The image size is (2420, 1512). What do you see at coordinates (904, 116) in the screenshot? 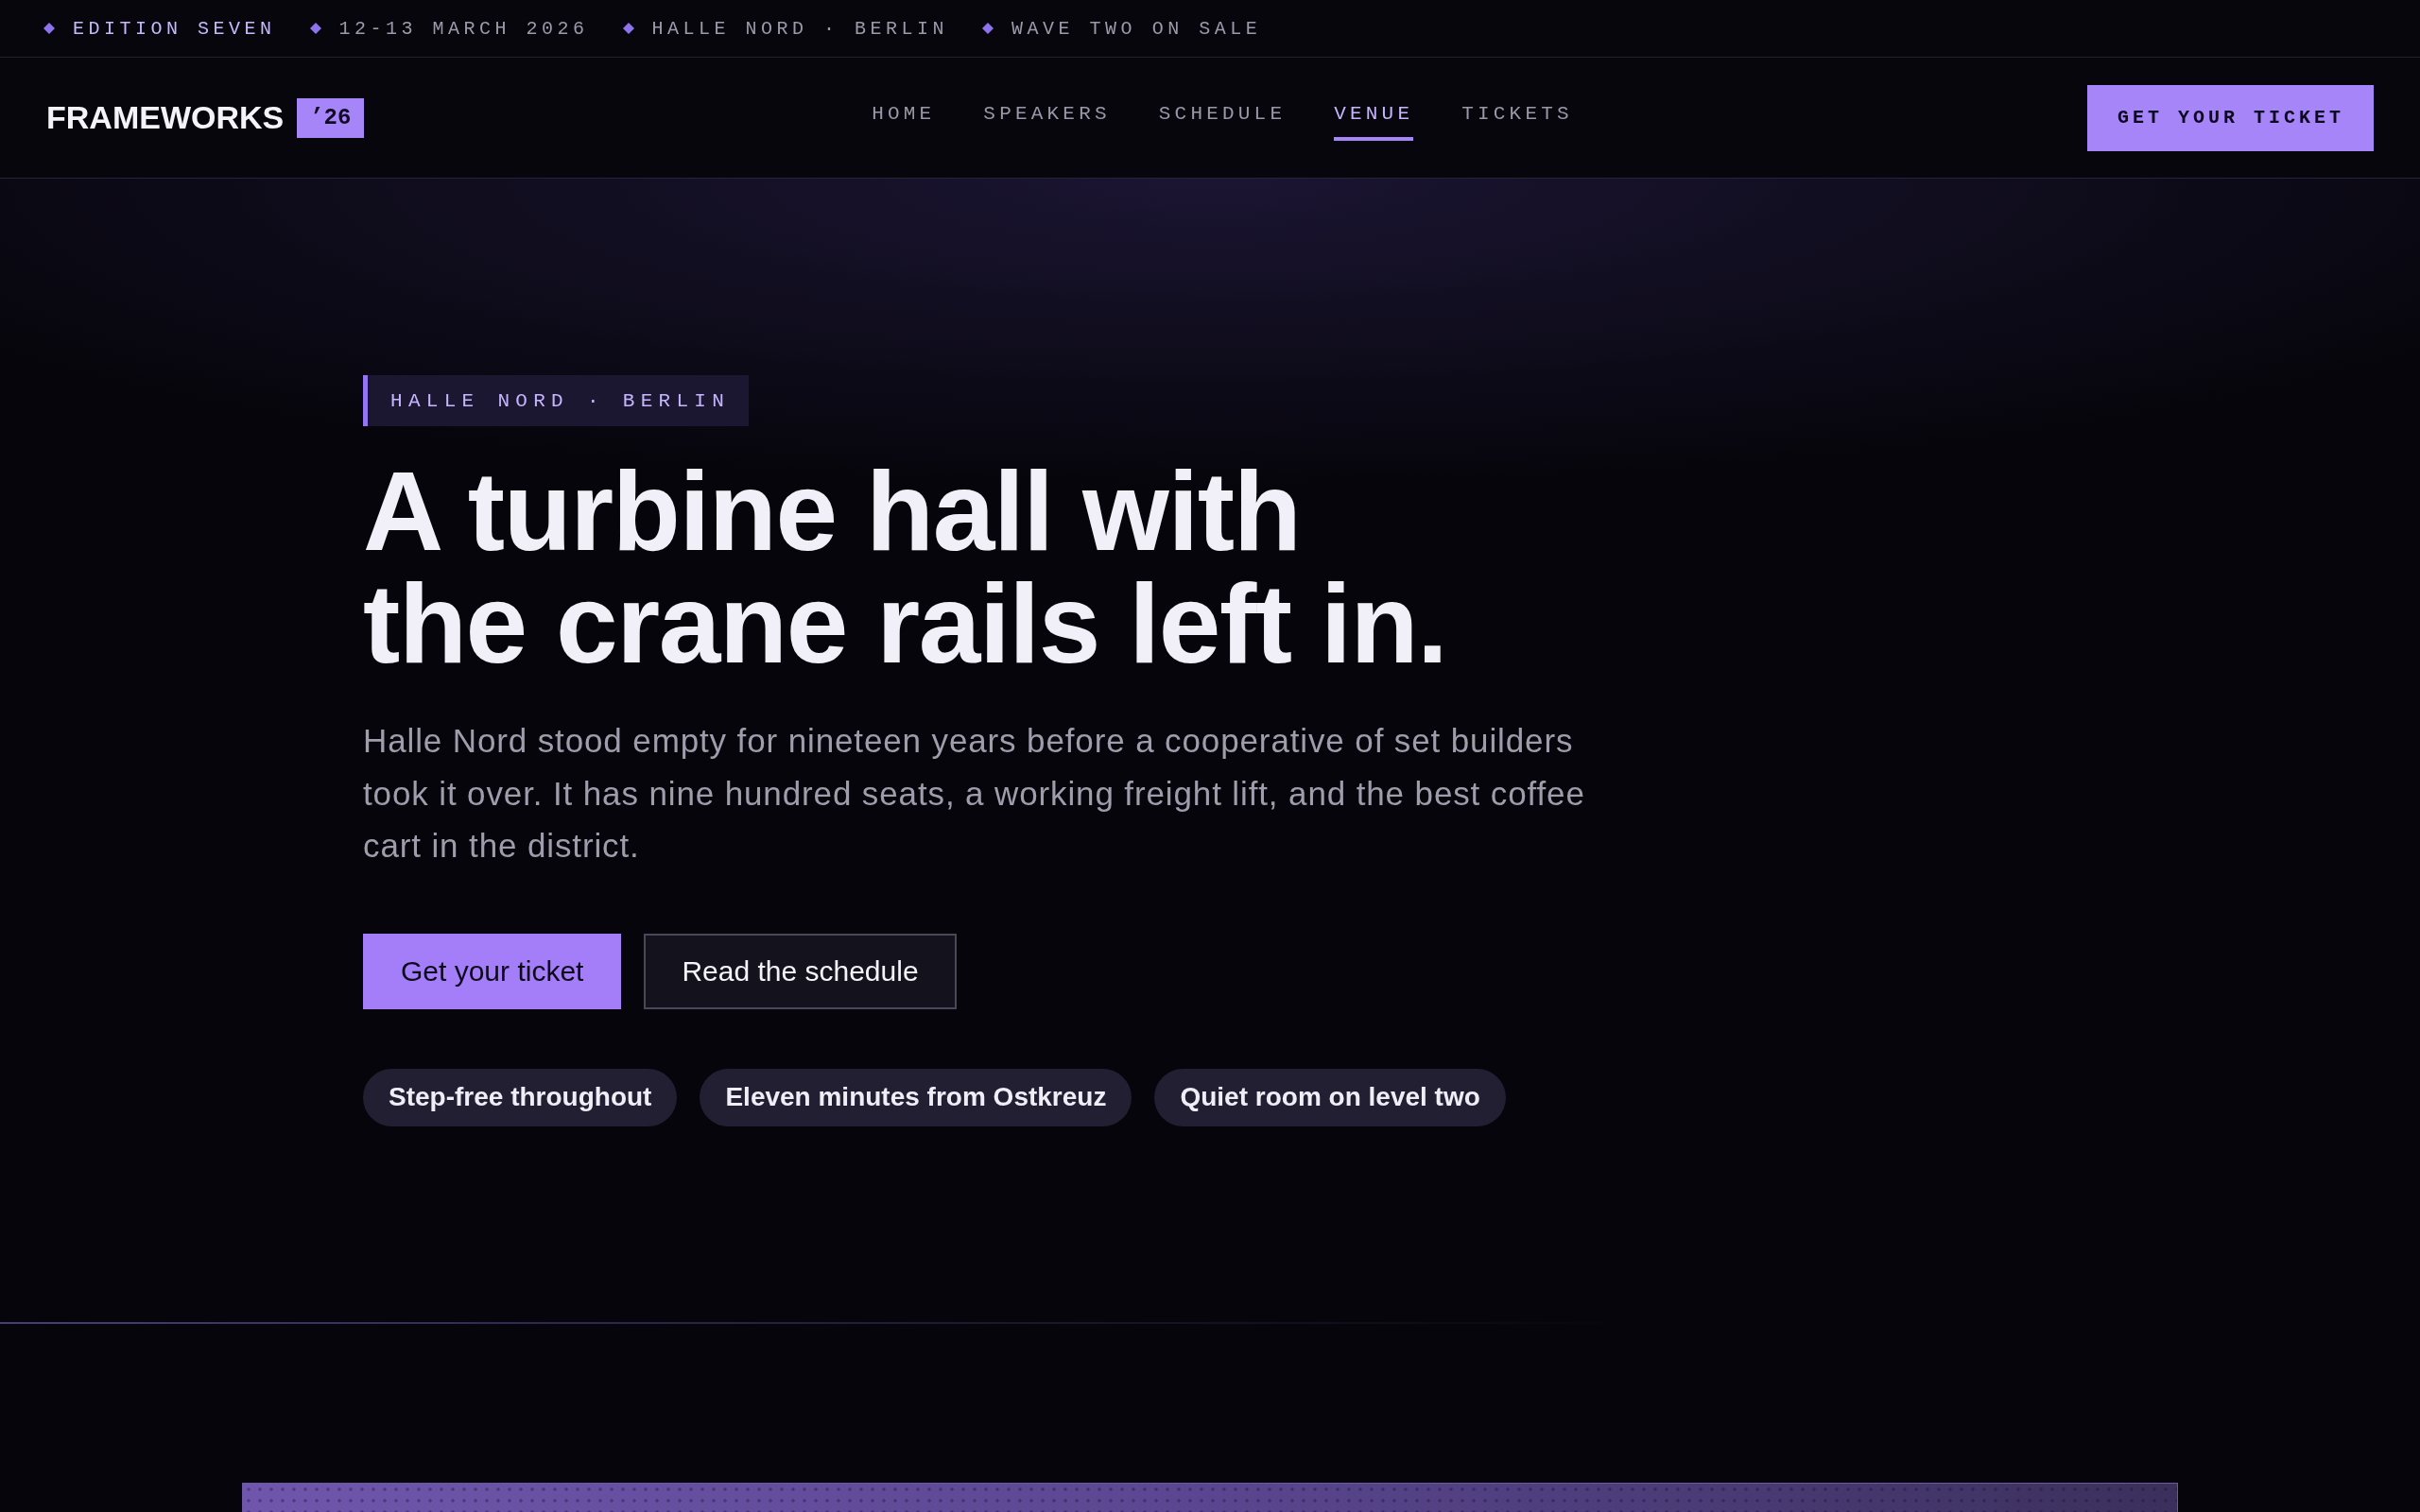
I see `nav-link: HOME` at bounding box center [904, 116].